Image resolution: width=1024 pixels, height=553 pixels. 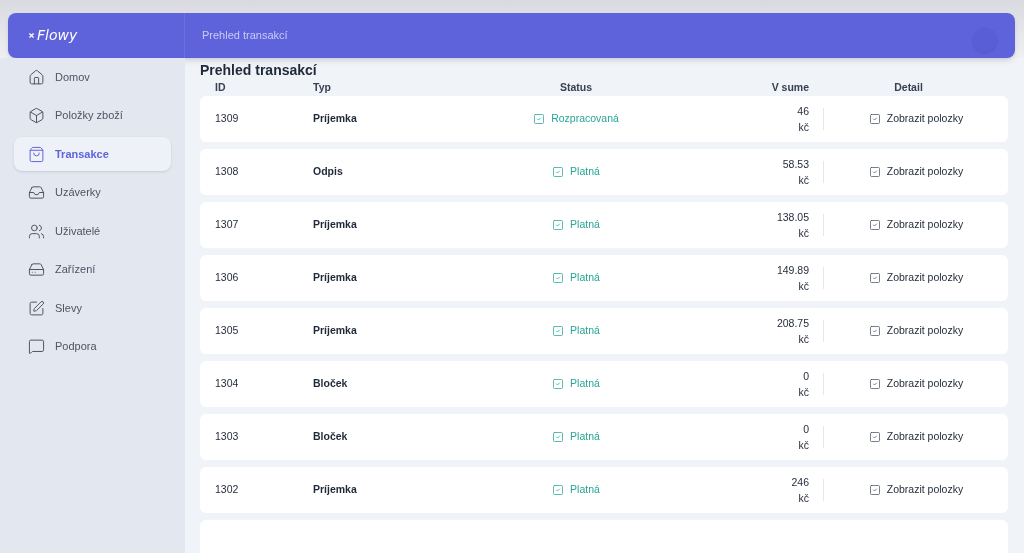 I want to click on column-header: Detail, so click(x=908, y=87).